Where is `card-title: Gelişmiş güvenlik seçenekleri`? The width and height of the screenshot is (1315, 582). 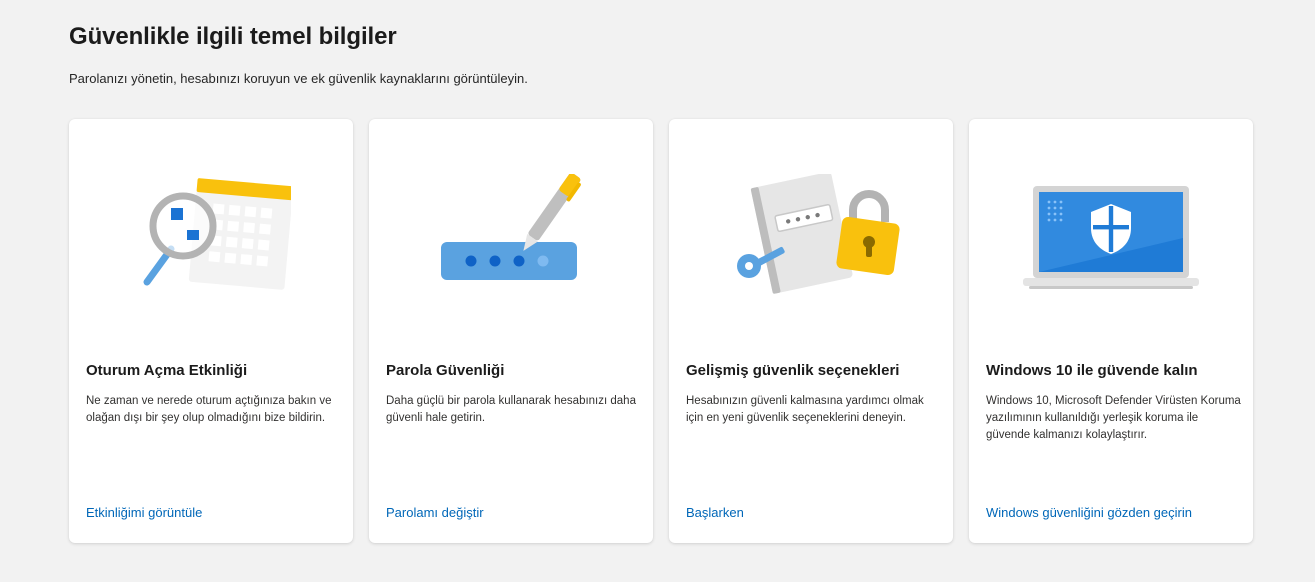
card-title: Gelişmiş güvenlik seçenekleri is located at coordinates (793, 370).